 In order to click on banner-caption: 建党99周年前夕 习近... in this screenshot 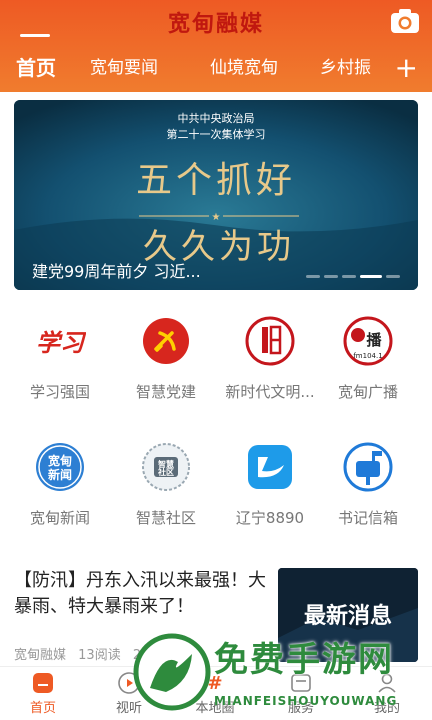, I will do `click(116, 270)`.